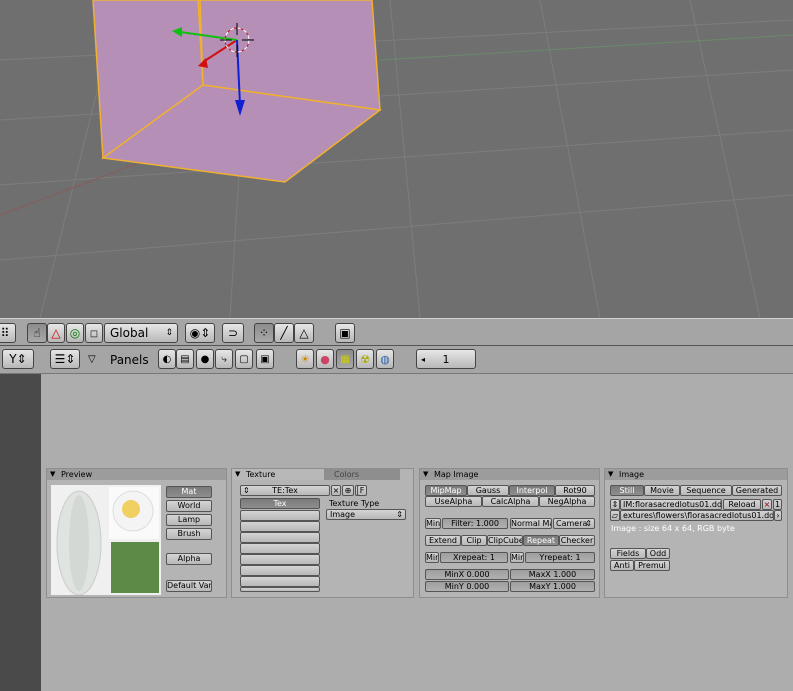 This screenshot has width=793, height=691. What do you see at coordinates (475, 523) in the screenshot?
I see `filter-field: Filter: 1.000` at bounding box center [475, 523].